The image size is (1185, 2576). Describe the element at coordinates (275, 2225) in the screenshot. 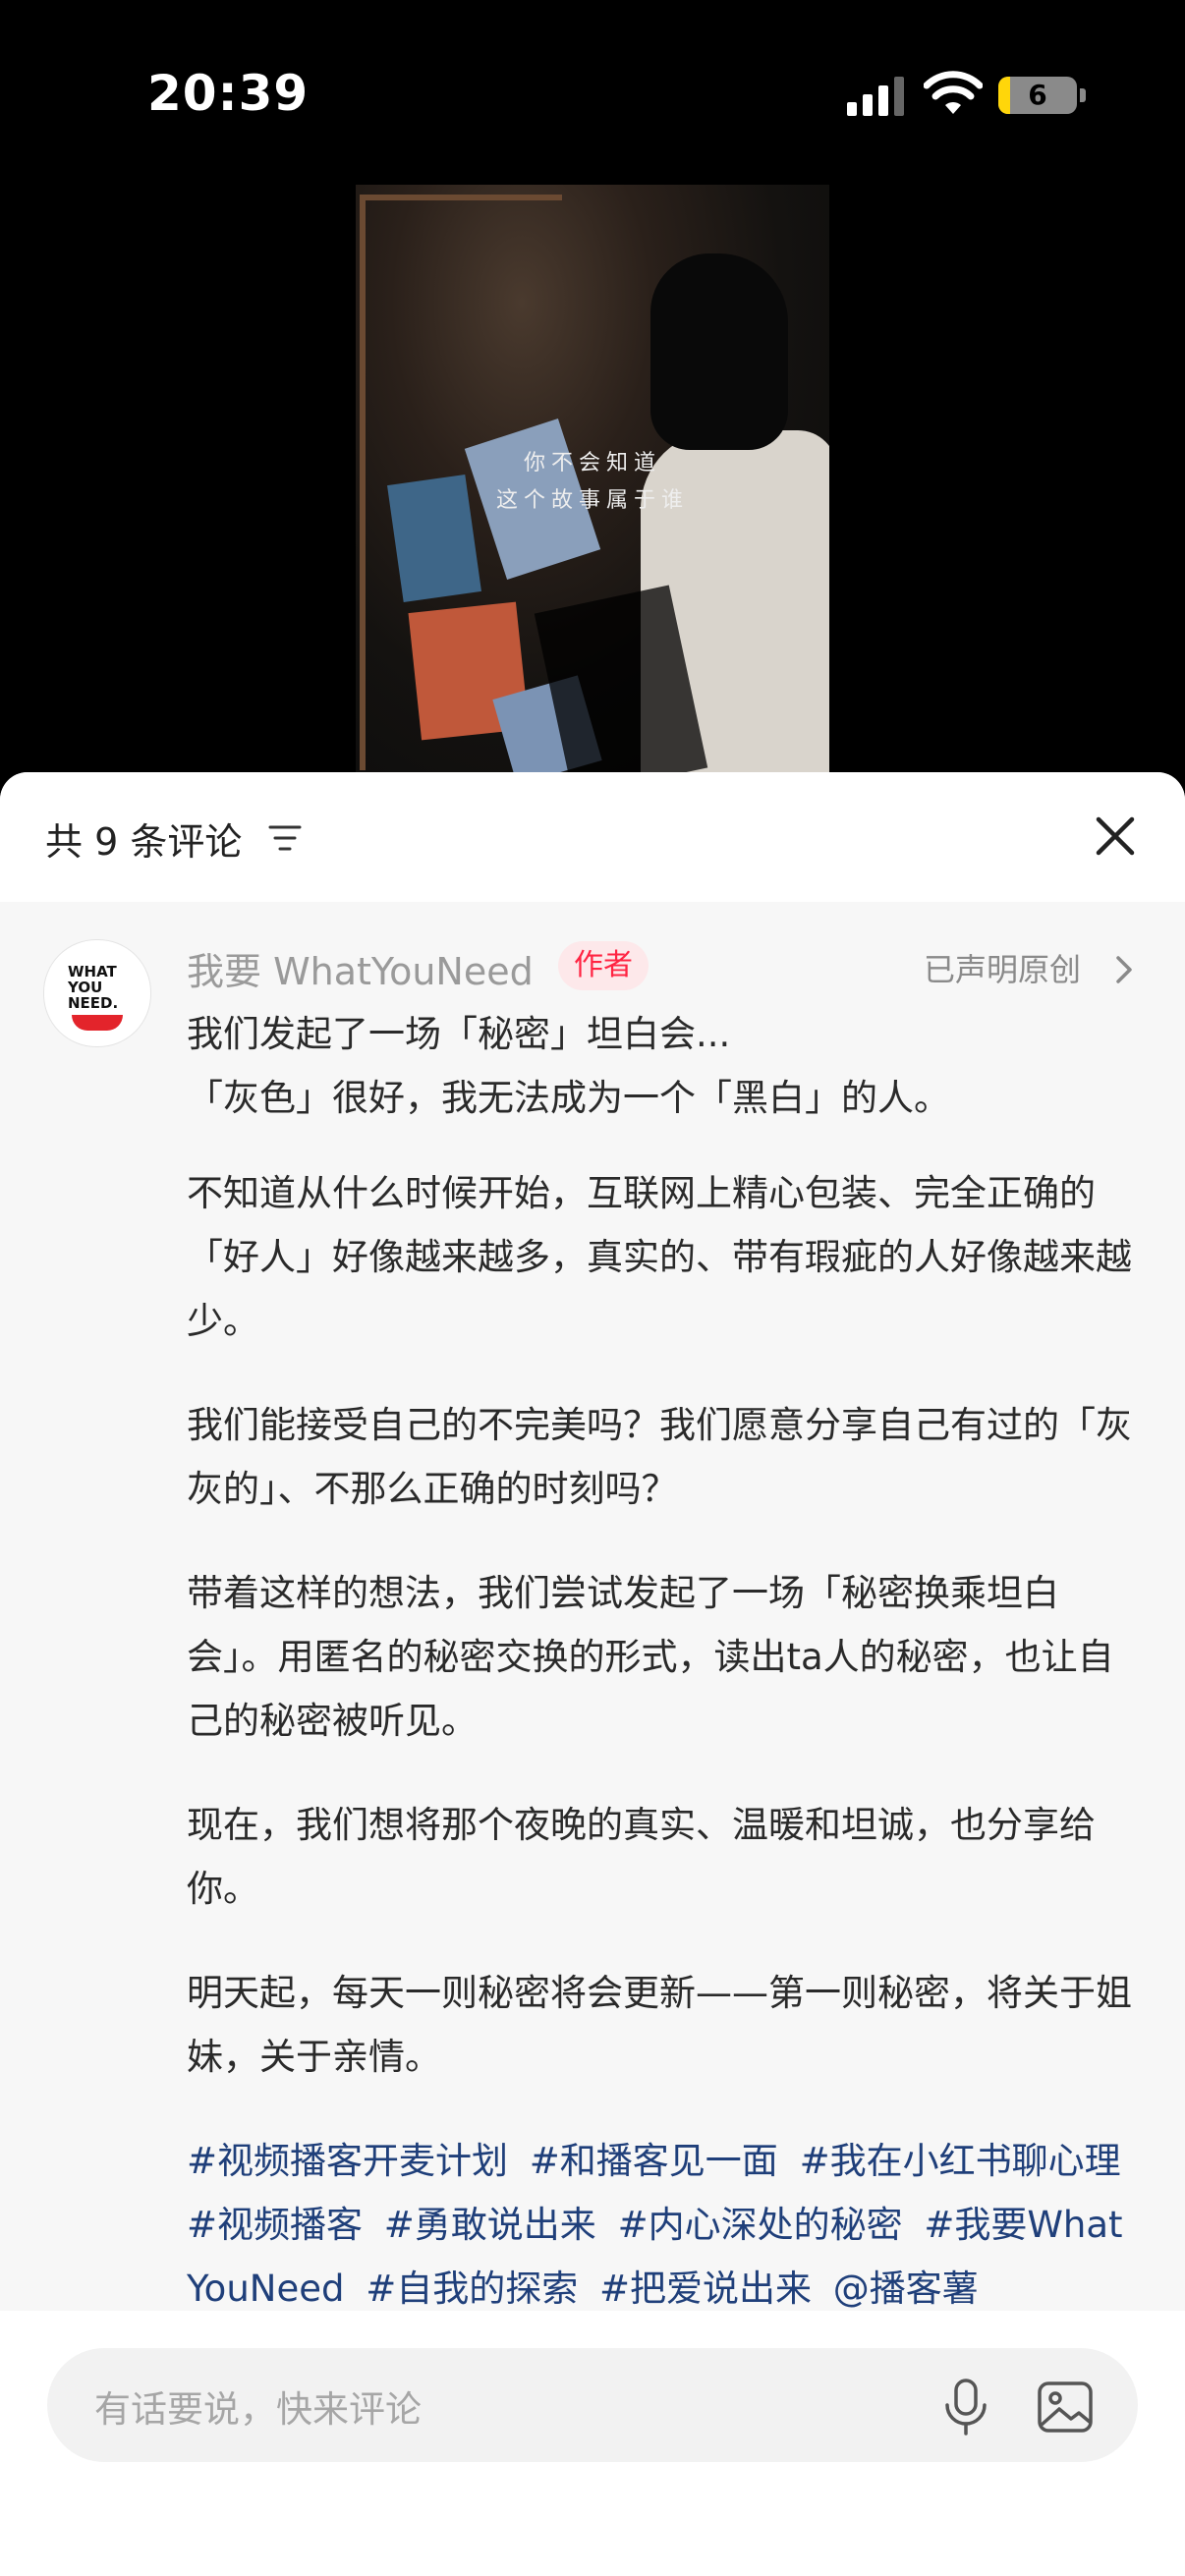

I see `hashtag-link: #视频播客` at that location.